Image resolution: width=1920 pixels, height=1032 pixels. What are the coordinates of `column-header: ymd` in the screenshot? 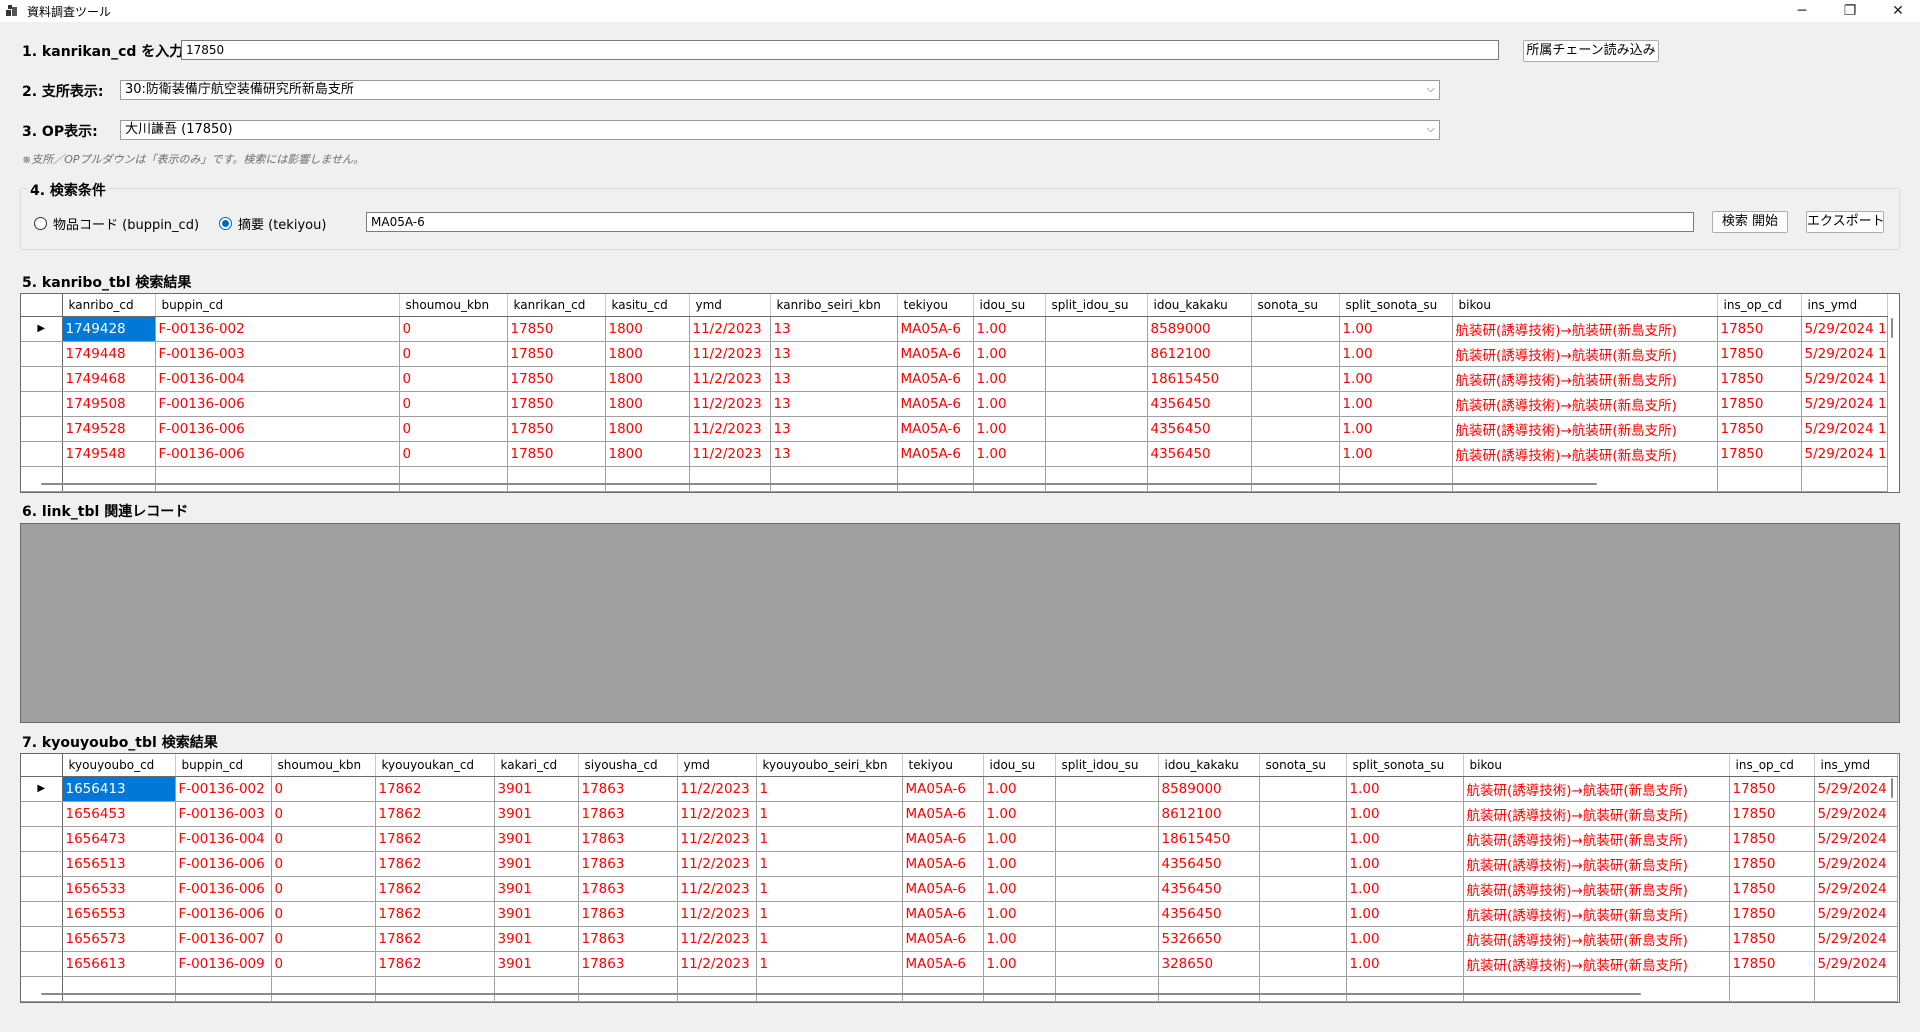 It's located at (730, 305).